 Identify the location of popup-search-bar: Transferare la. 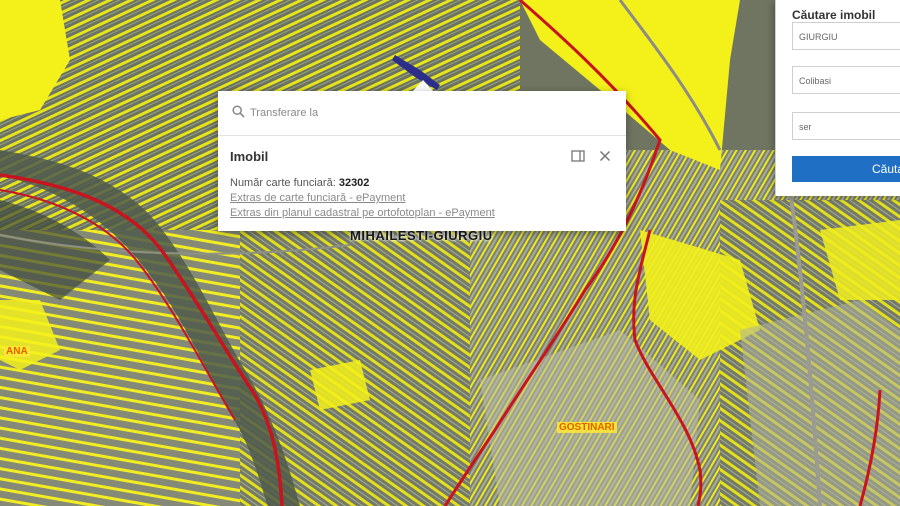
(422, 113).